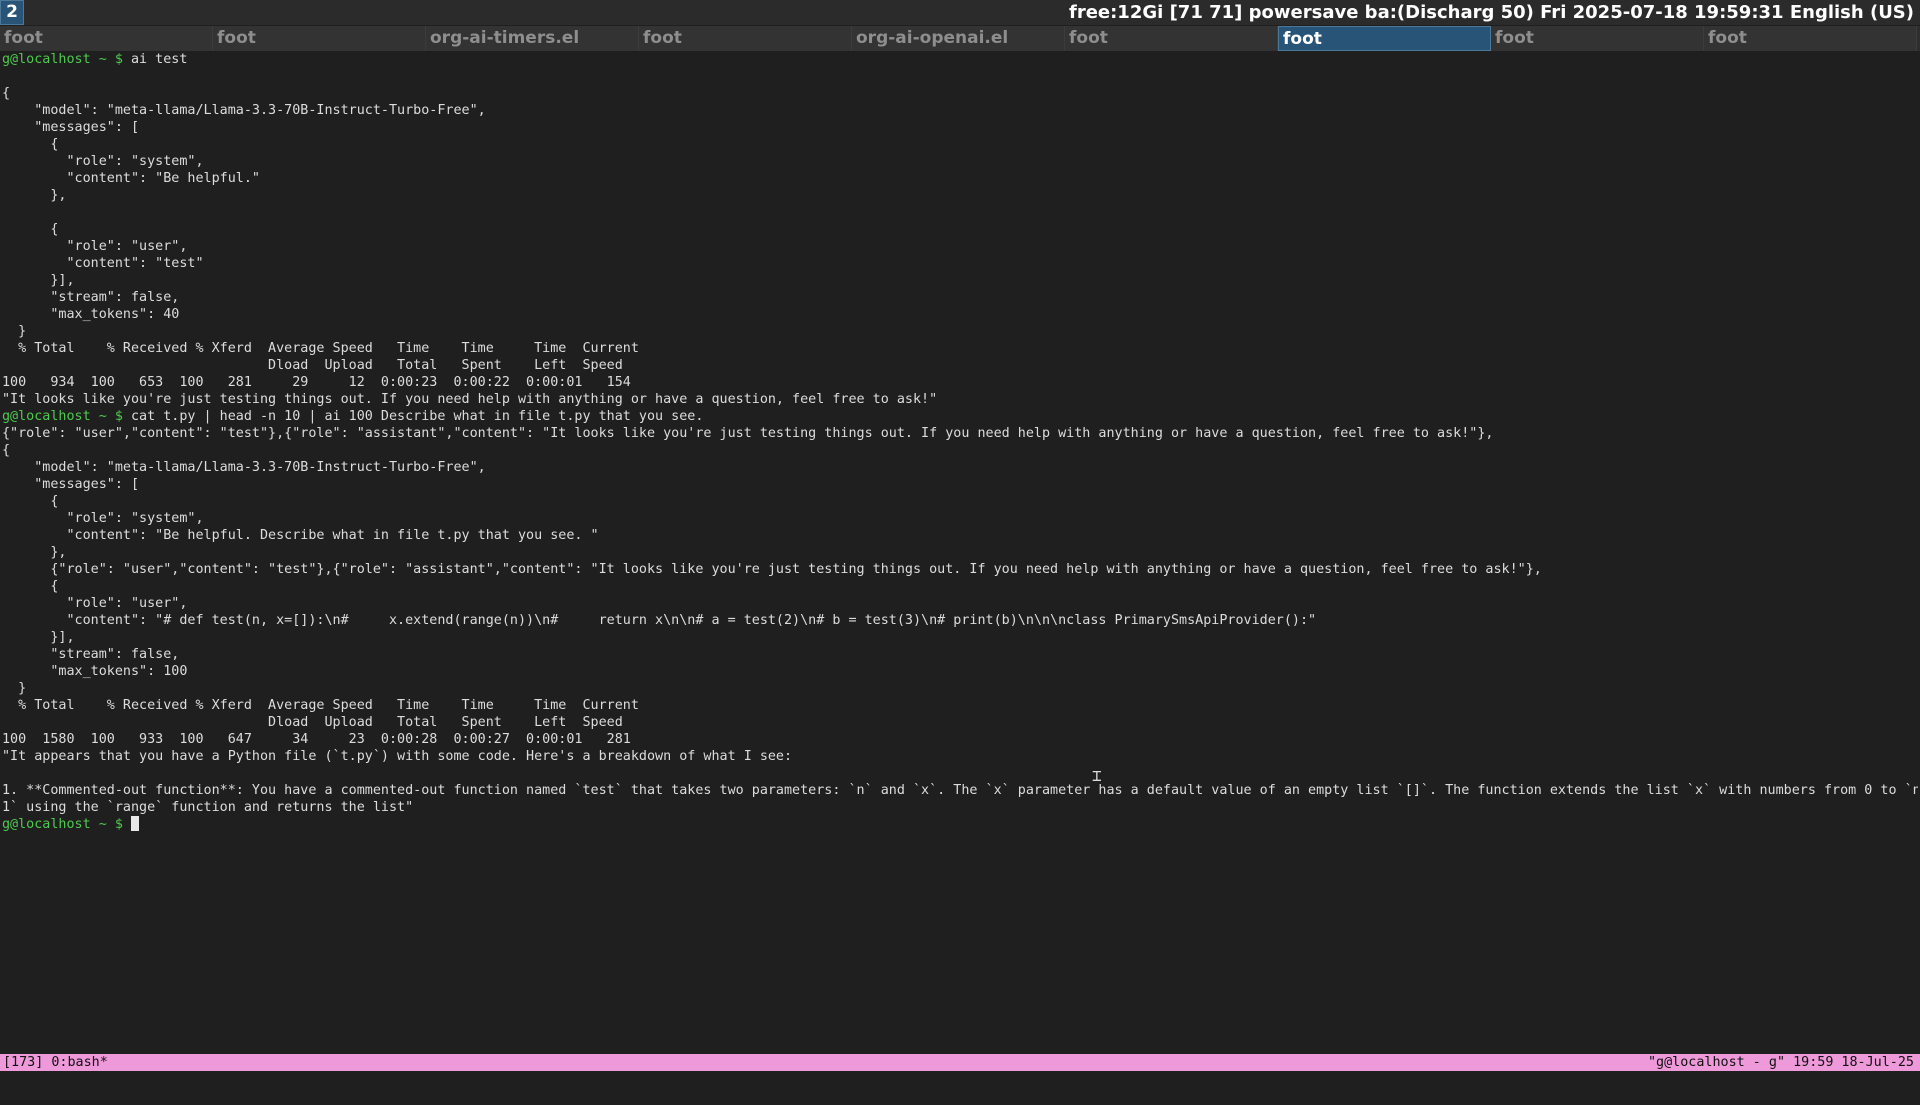 This screenshot has height=1105, width=1920. What do you see at coordinates (960, 314) in the screenshot?
I see `output-line: "max_tokens": 40` at bounding box center [960, 314].